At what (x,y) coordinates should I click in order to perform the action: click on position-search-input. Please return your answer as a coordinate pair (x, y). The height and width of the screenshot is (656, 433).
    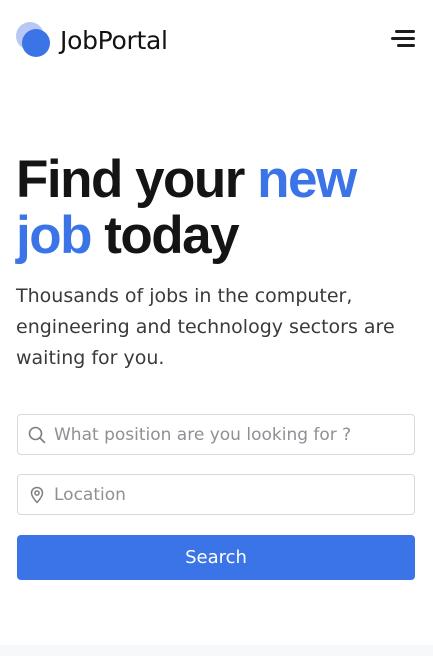
    Looking at the image, I should click on (231, 434).